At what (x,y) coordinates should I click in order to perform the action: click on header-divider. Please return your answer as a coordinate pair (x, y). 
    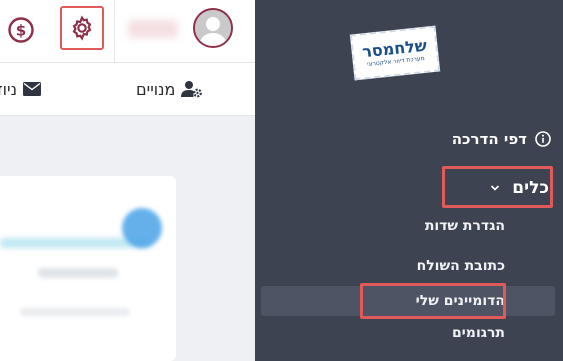
    Looking at the image, I should click on (114, 31).